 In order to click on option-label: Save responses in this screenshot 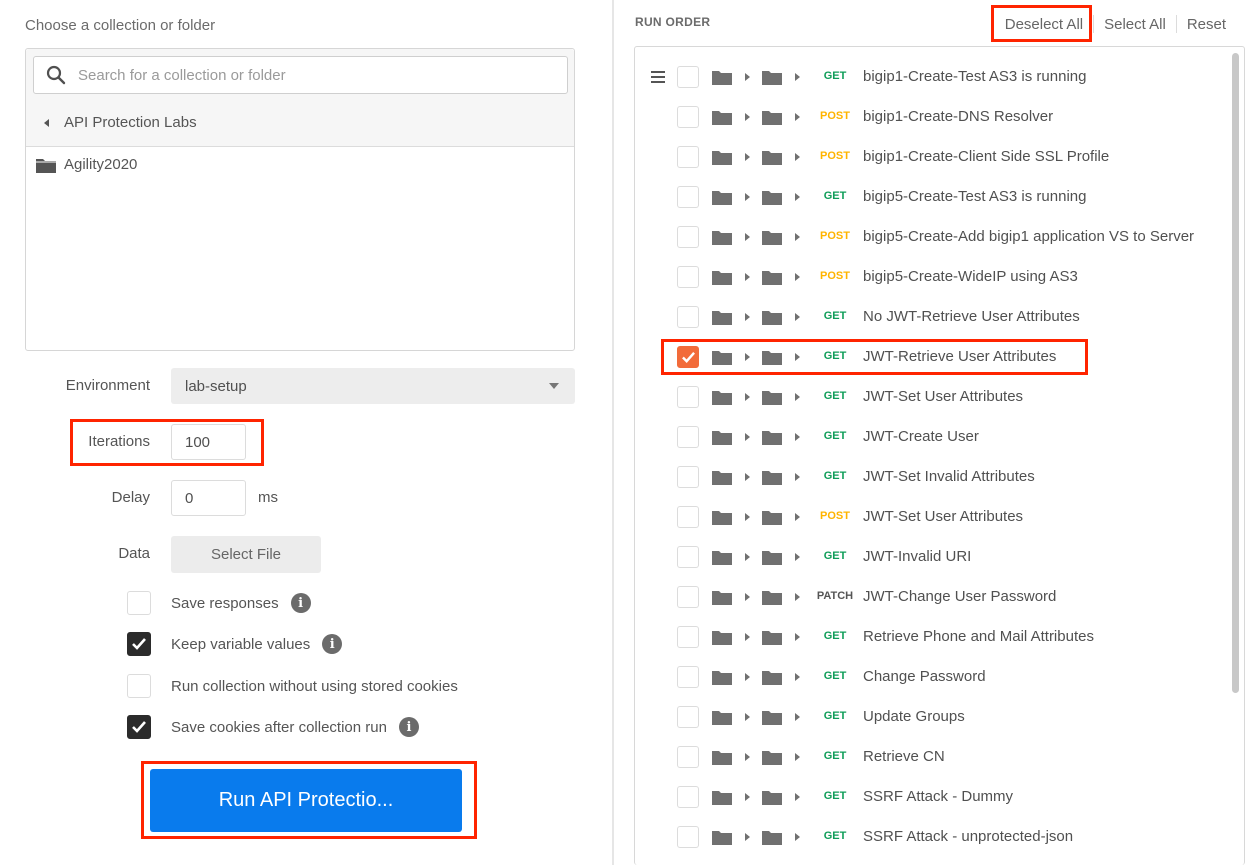, I will do `click(225, 603)`.